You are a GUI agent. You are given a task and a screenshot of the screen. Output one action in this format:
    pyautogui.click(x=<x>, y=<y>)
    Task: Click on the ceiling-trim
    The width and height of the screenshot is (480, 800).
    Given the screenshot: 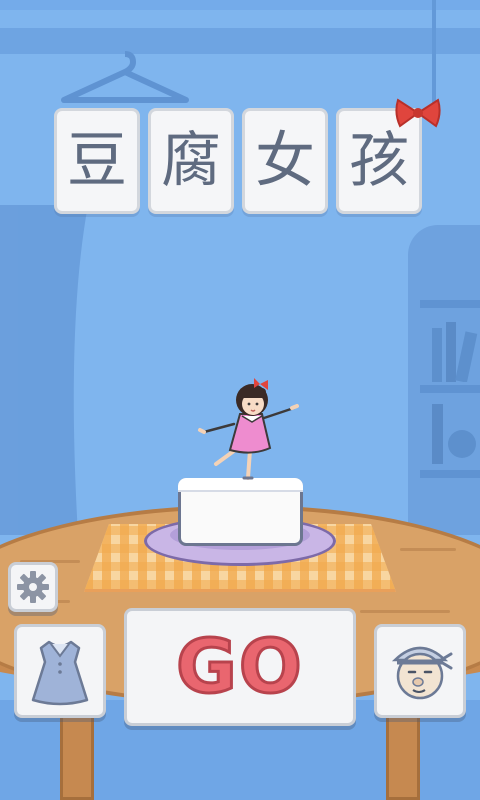 What is the action you would take?
    pyautogui.click(x=240, y=5)
    